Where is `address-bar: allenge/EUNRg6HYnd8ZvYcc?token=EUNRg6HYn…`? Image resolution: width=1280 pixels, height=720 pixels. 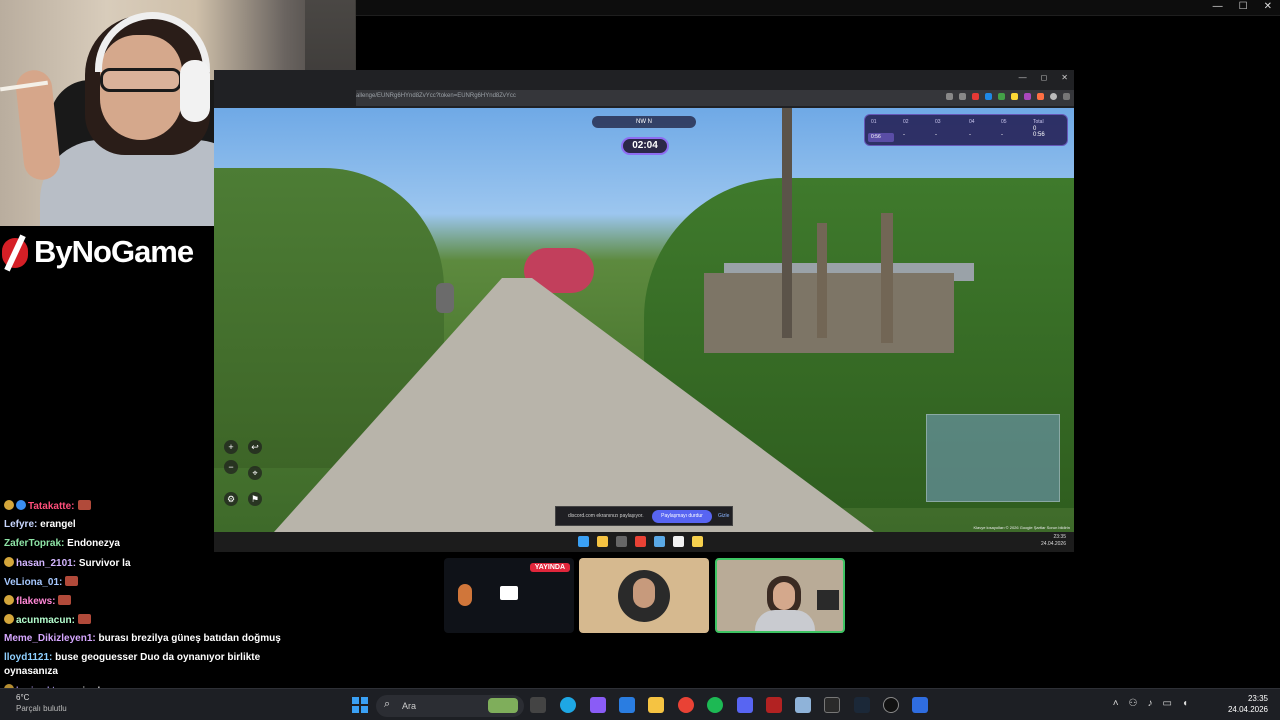 address-bar: allenge/EUNRg6HYnd8ZvYcc?token=EUNRg6HYn… is located at coordinates (436, 96).